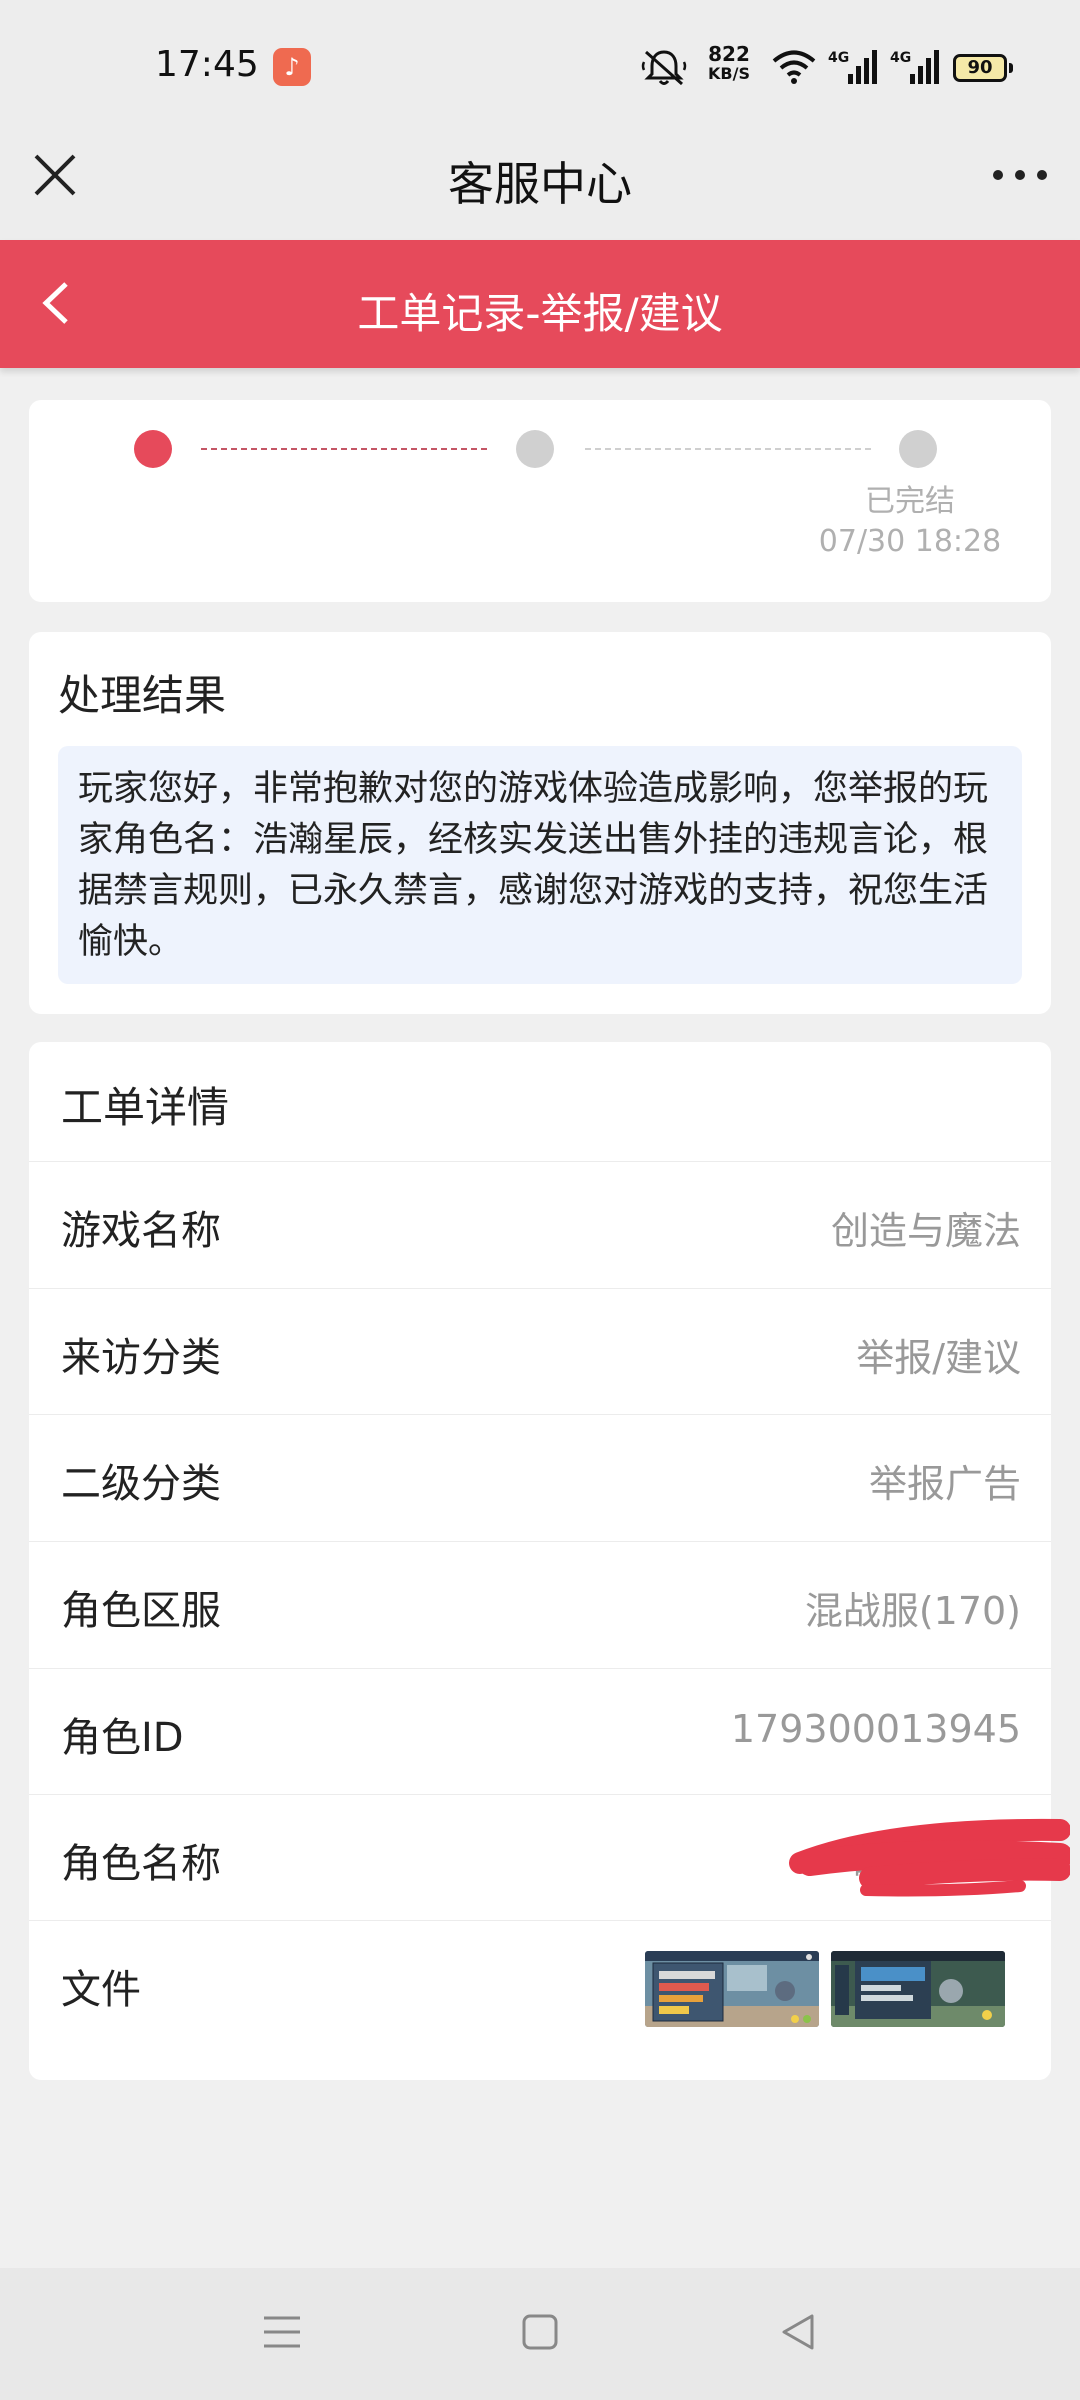 The width and height of the screenshot is (1080, 2400). What do you see at coordinates (540, 65) in the screenshot?
I see `status-bar: 17:45 ♪ 822 KB/S 4G 4G 90` at bounding box center [540, 65].